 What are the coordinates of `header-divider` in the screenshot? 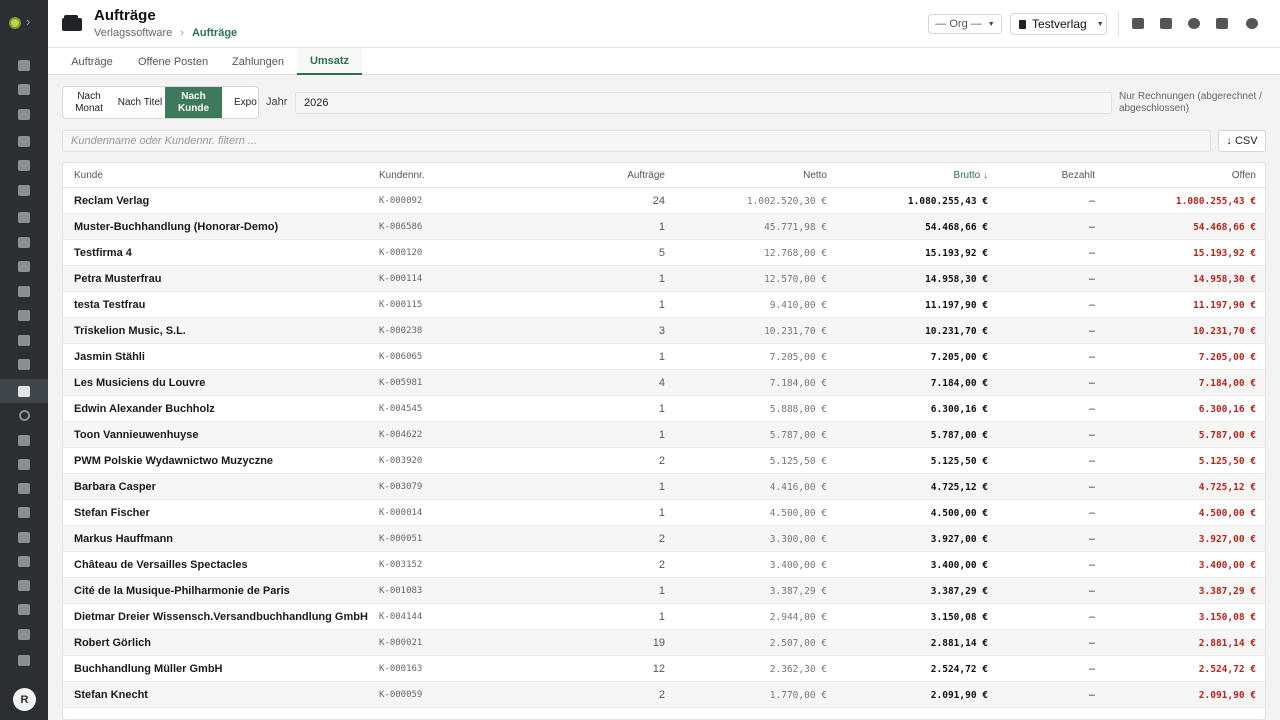 It's located at (1118, 24).